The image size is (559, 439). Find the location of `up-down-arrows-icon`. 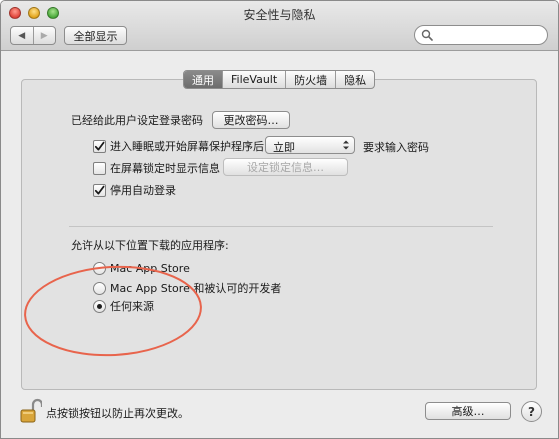

up-down-arrows-icon is located at coordinates (346, 145).